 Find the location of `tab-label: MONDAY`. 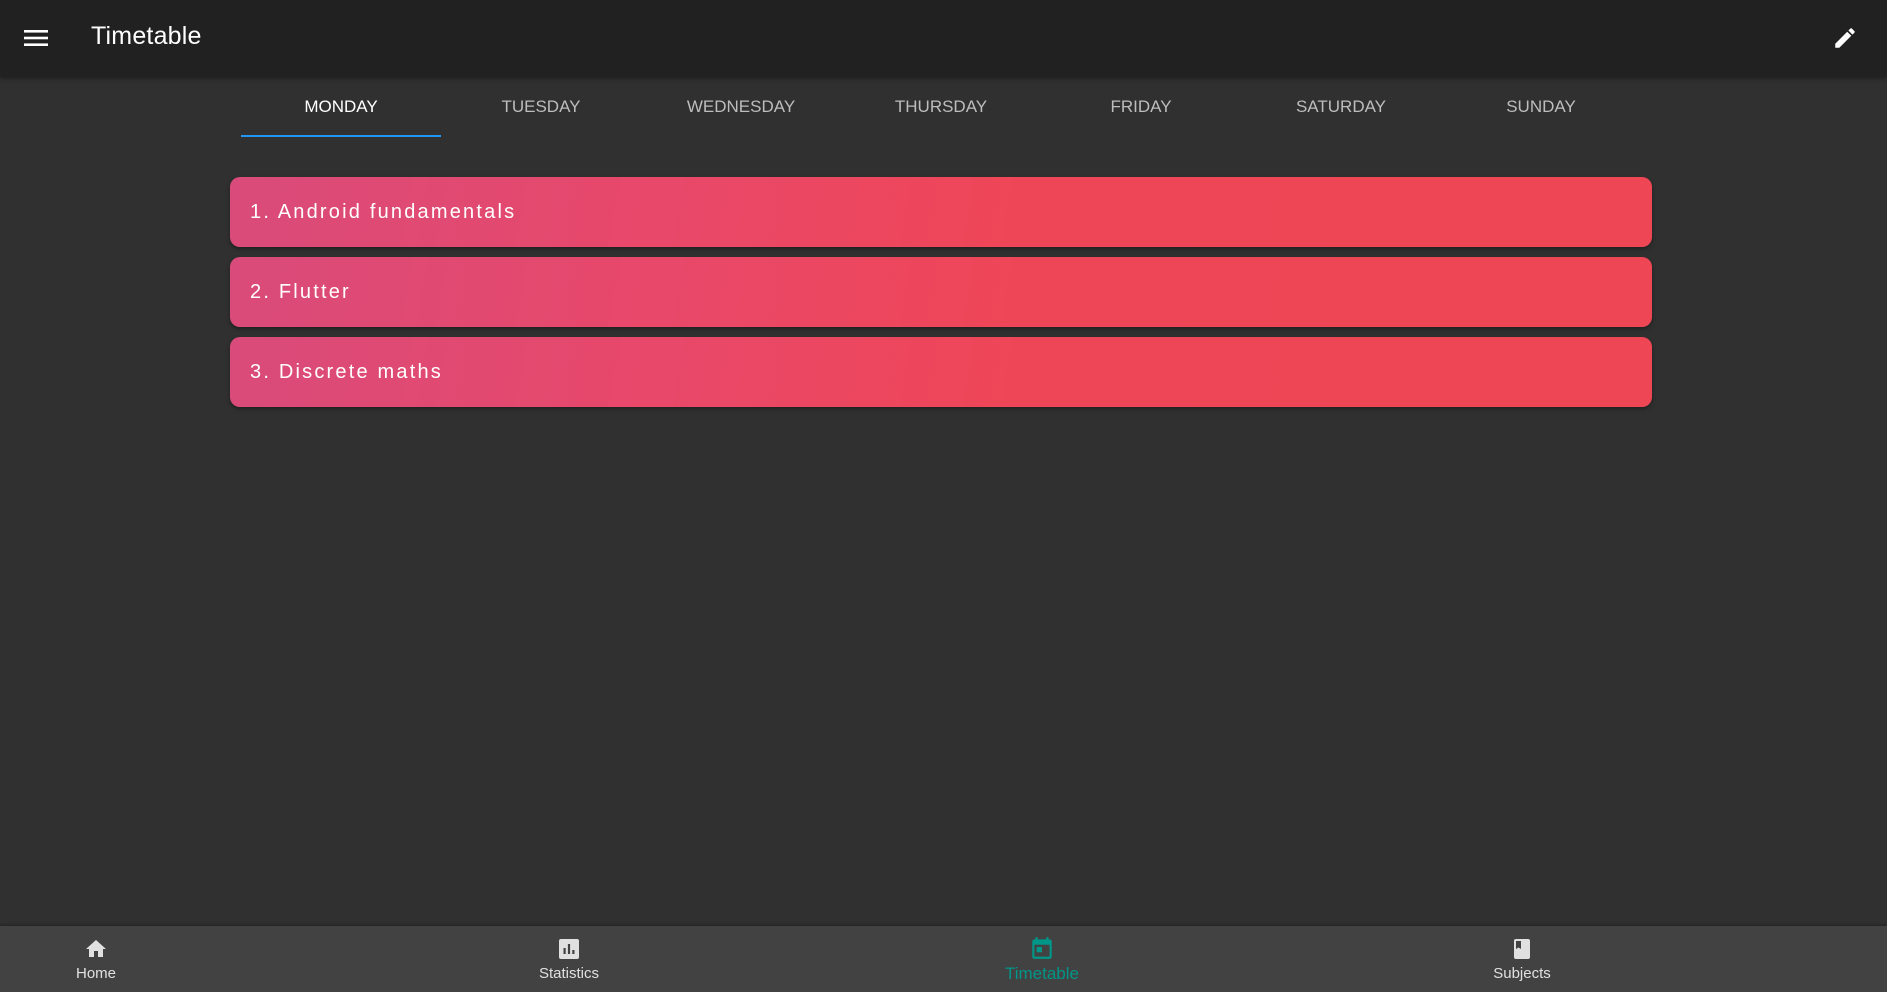

tab-label: MONDAY is located at coordinates (341, 106).